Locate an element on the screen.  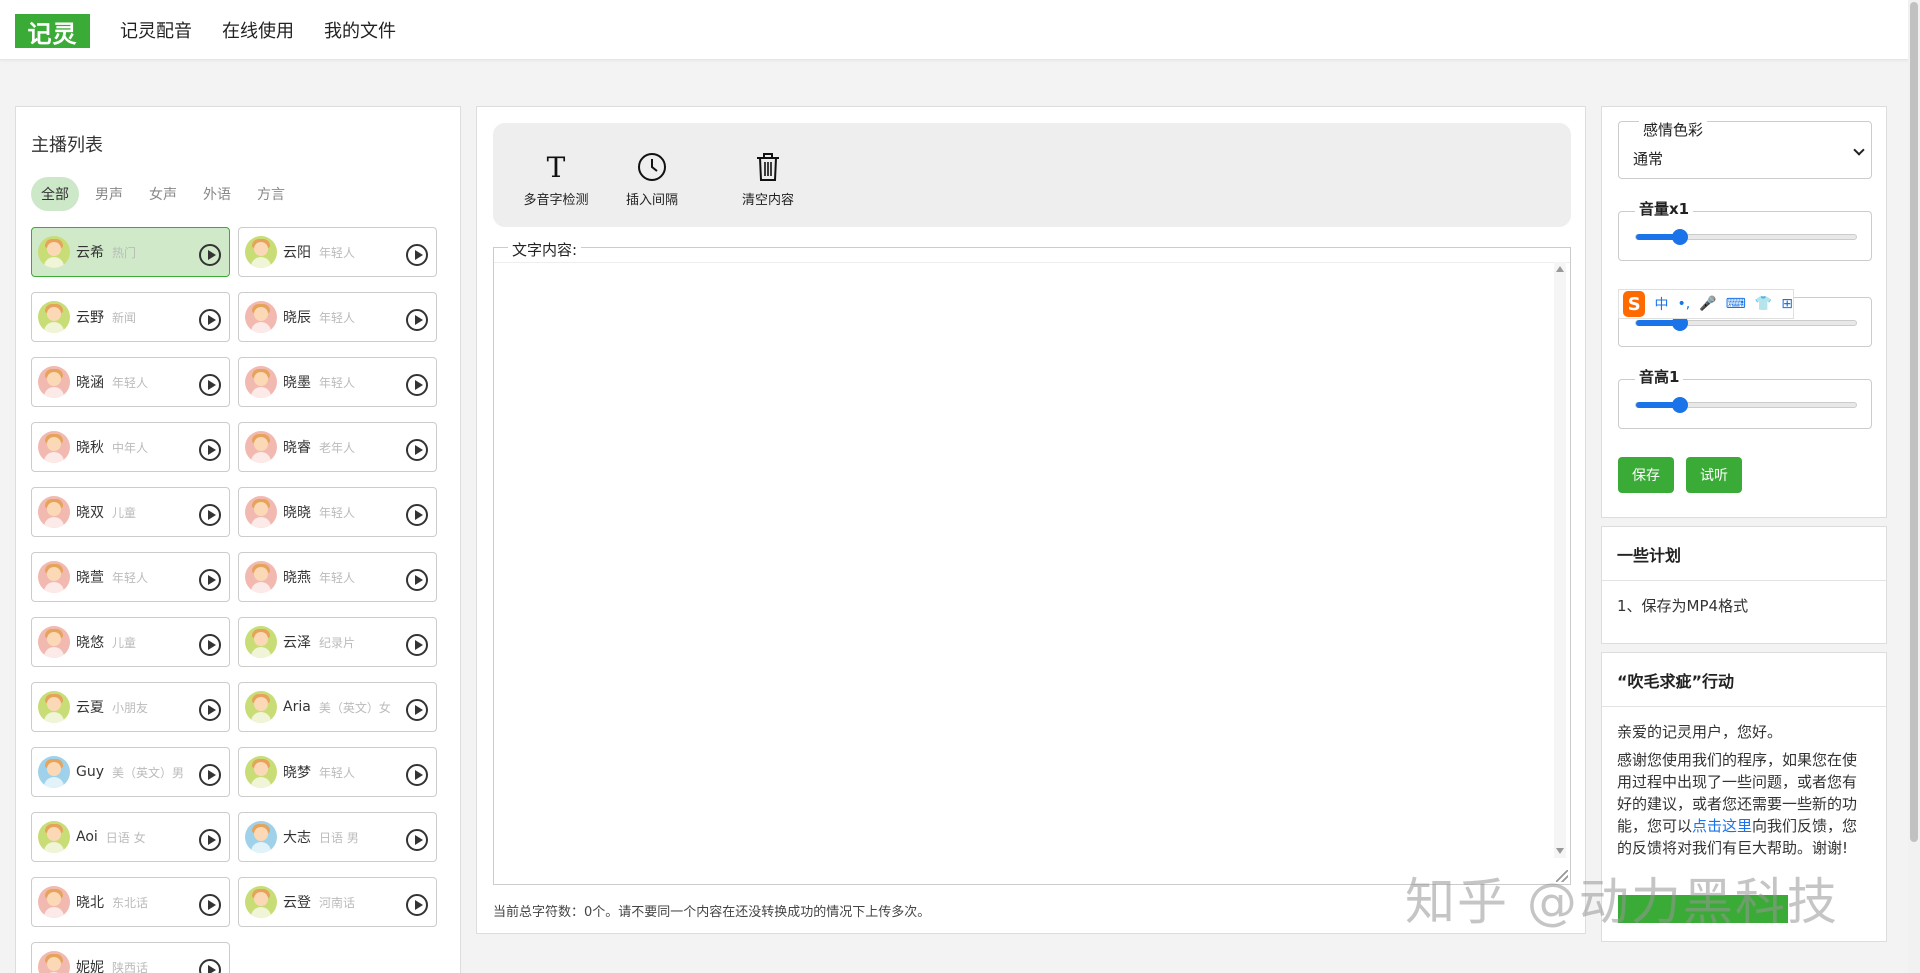
preview-button: 试听 is located at coordinates (1714, 475).